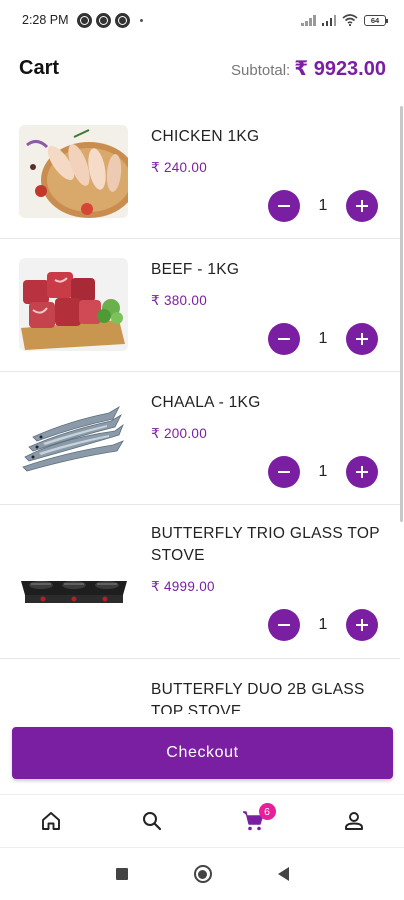 Image resolution: width=404 pixels, height=900 pixels. Describe the element at coordinates (202, 68) in the screenshot. I see `cart-header: Cart Subtotal: ₹ 9923.00` at that location.